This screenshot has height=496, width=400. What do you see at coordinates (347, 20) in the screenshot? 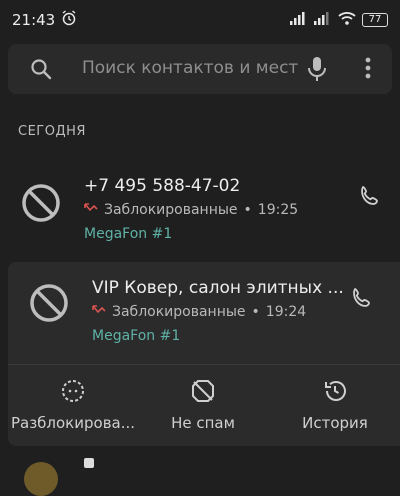
I see `wifi-icon` at bounding box center [347, 20].